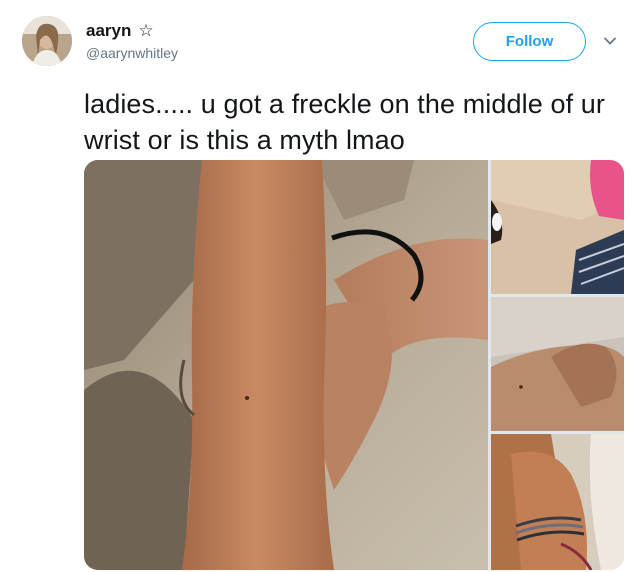  What do you see at coordinates (557, 364) in the screenshot?
I see `photo-wrist-middle` at bounding box center [557, 364].